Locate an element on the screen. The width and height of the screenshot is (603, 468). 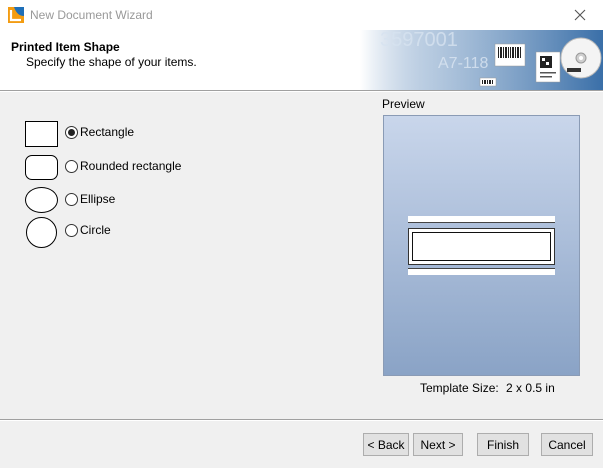
radio-label-circle: Circle is located at coordinates (95, 230).